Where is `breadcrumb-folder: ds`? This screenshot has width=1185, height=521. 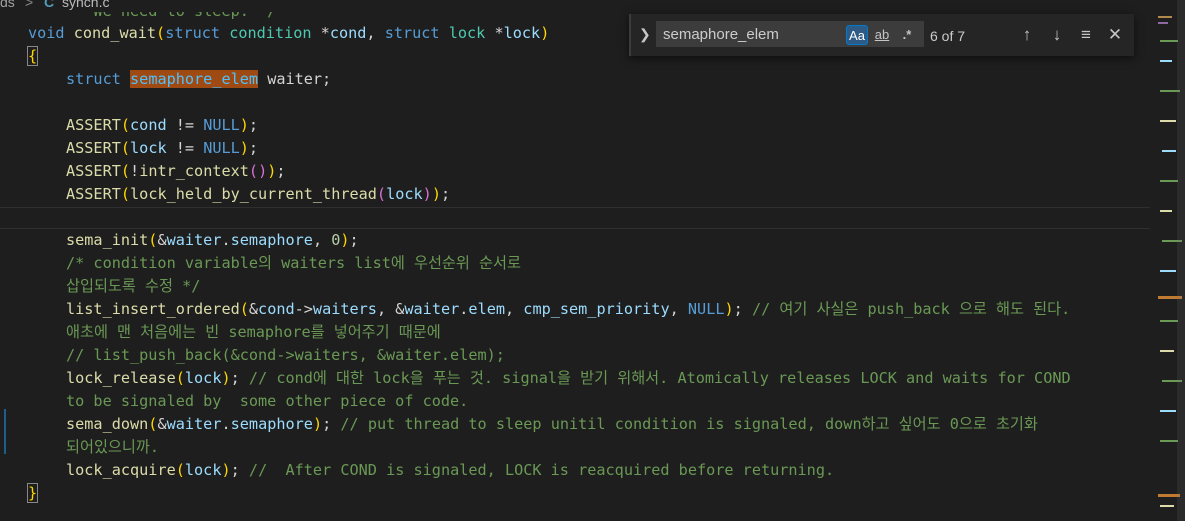
breadcrumb-folder: ds is located at coordinates (7, 5).